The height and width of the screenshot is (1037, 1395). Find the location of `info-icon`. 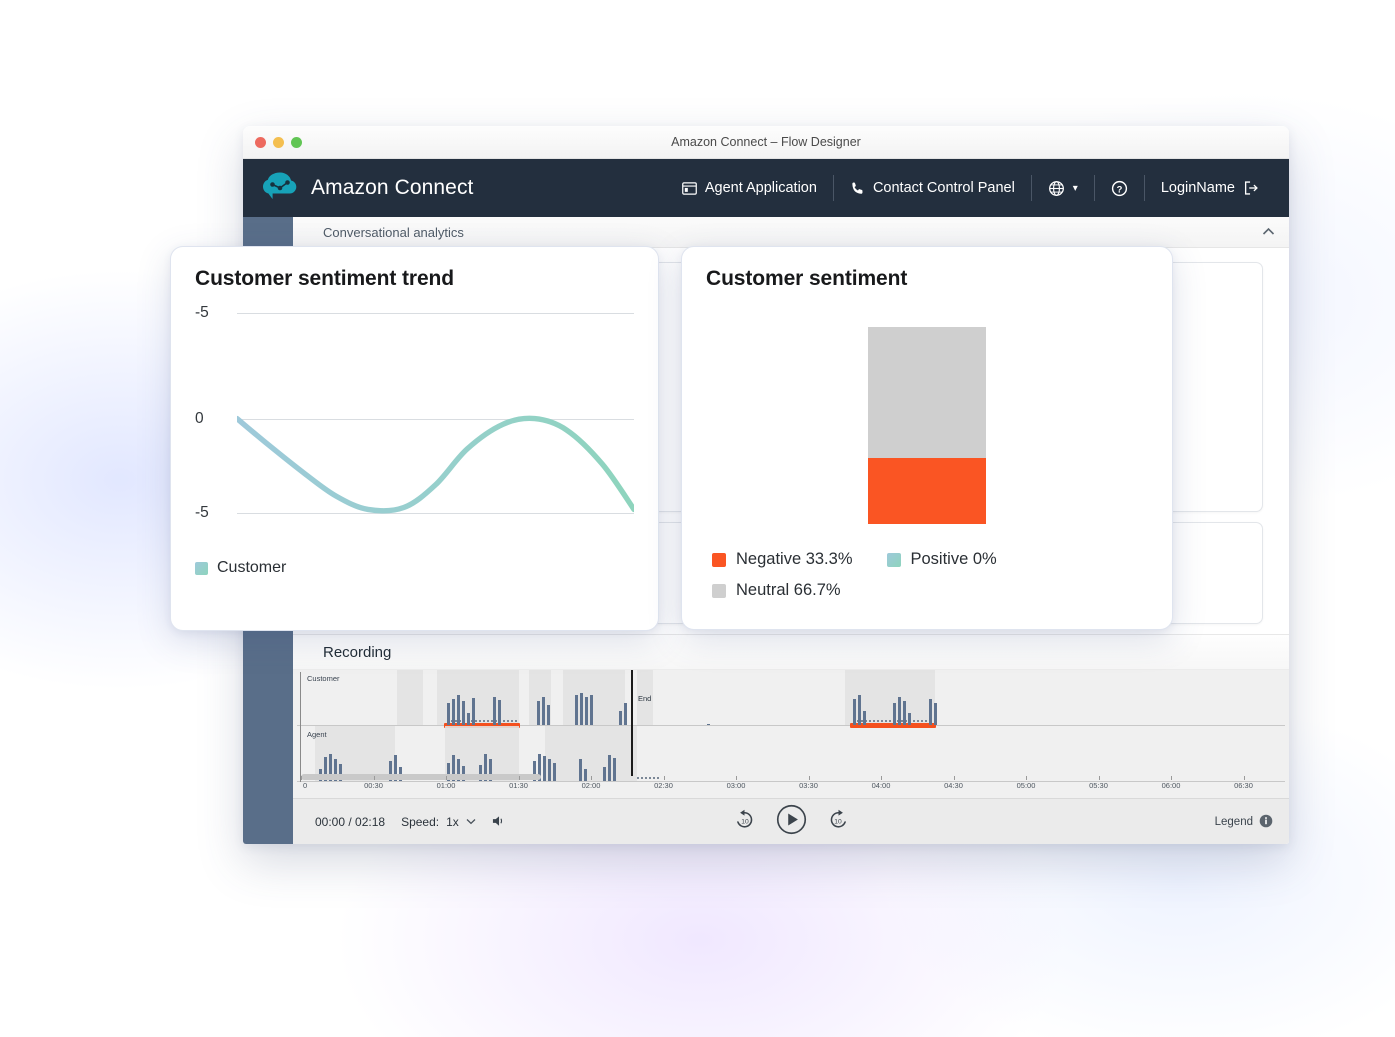

info-icon is located at coordinates (1266, 822).